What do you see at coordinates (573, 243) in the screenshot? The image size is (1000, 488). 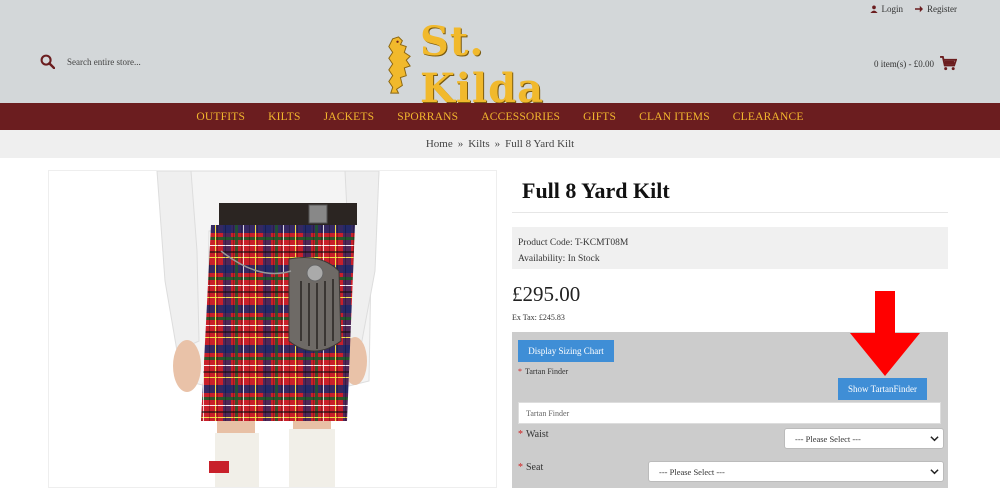 I see `product-code: Product Code: T-KCMT08M` at bounding box center [573, 243].